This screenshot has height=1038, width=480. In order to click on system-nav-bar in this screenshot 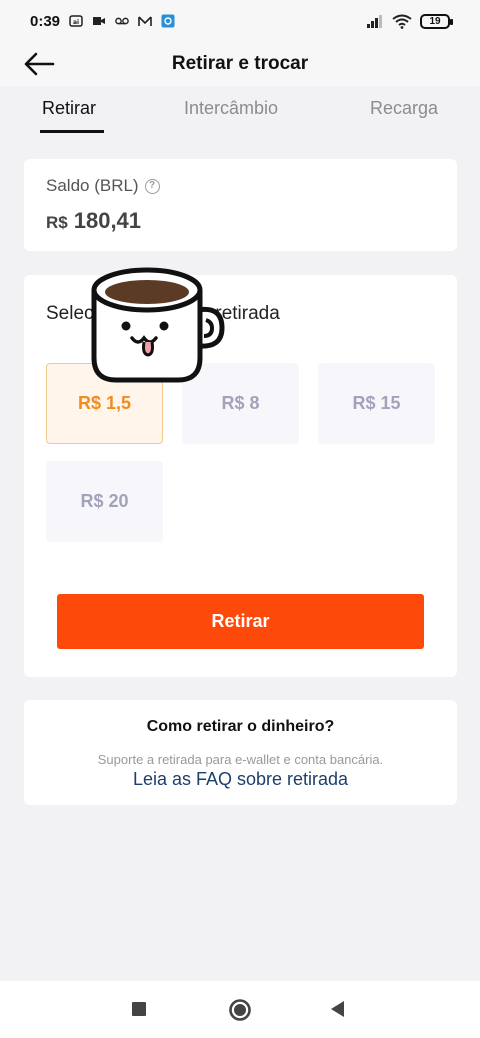, I will do `click(240, 1009)`.